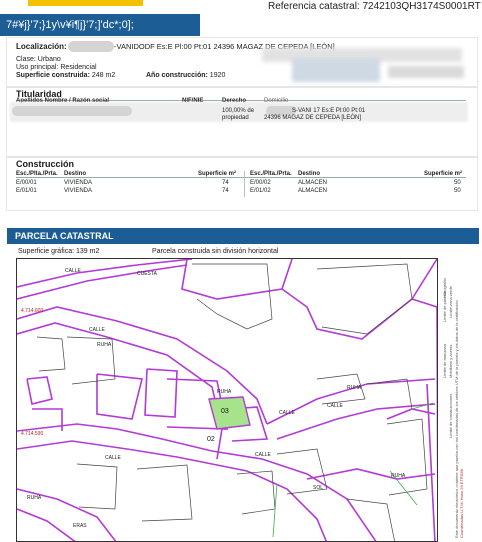 The height and width of the screenshot is (542, 482). What do you see at coordinates (244, 184) in the screenshot?
I see `column-divider` at bounding box center [244, 184].